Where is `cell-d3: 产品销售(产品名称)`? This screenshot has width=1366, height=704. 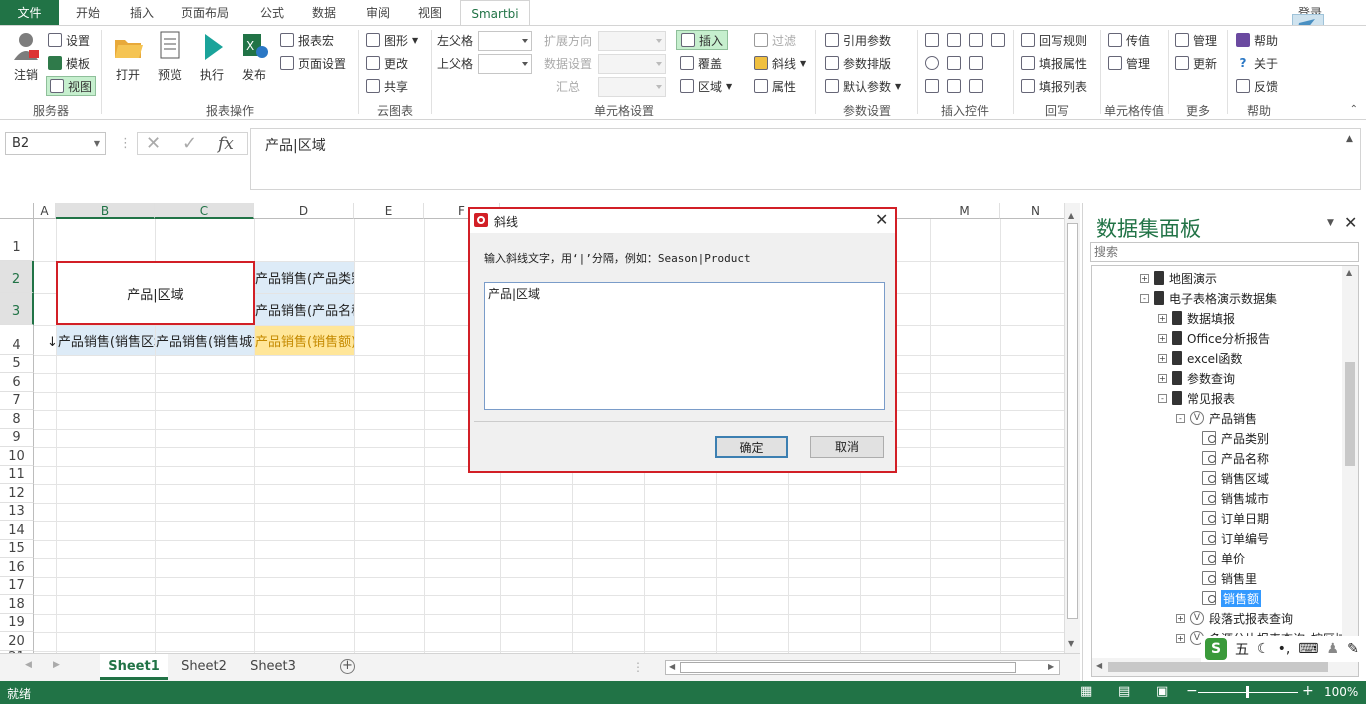
cell-d3: 产品销售(产品名称) is located at coordinates (304, 309).